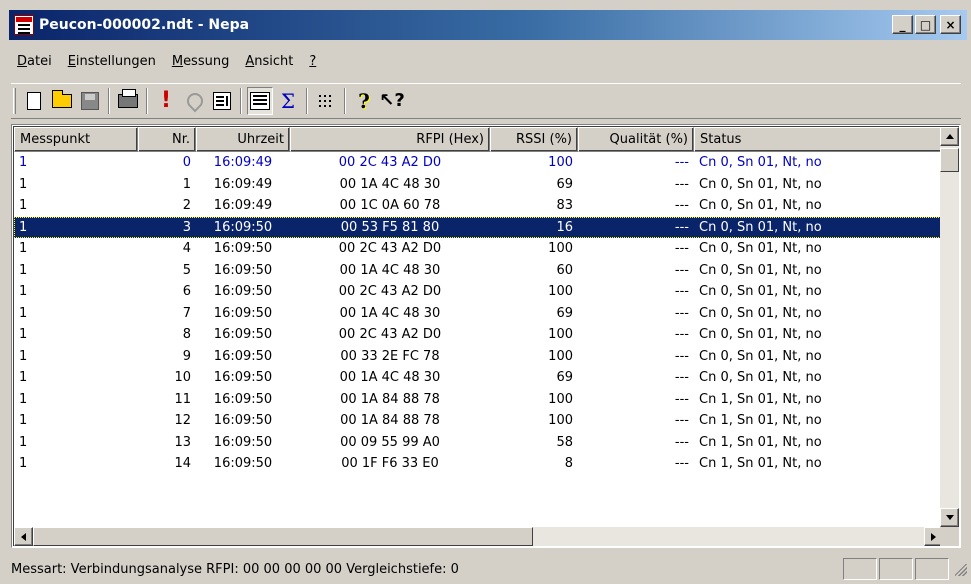 The height and width of the screenshot is (584, 971). Describe the element at coordinates (62, 101) in the screenshot. I see `open-button` at that location.